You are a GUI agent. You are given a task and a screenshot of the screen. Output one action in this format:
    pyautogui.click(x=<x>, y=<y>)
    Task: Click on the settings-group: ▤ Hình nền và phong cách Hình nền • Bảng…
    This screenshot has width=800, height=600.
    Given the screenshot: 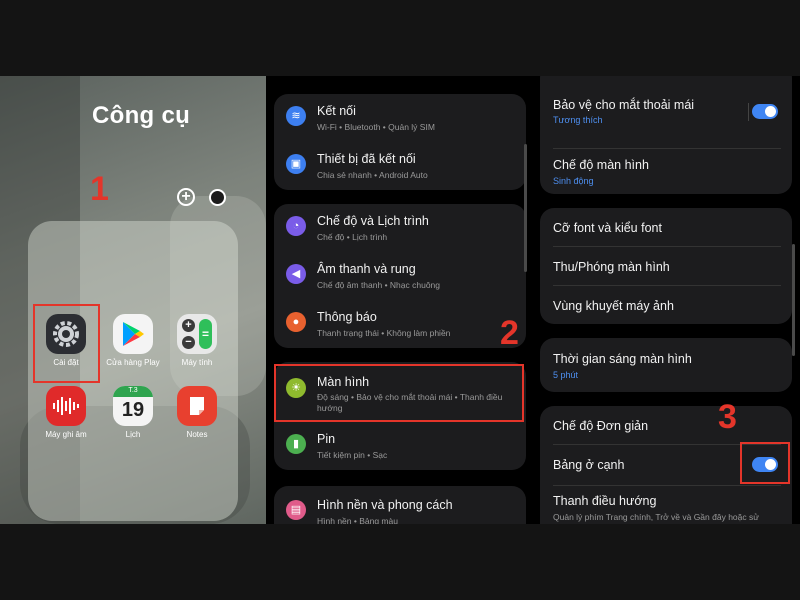 What is the action you would take?
    pyautogui.click(x=400, y=505)
    